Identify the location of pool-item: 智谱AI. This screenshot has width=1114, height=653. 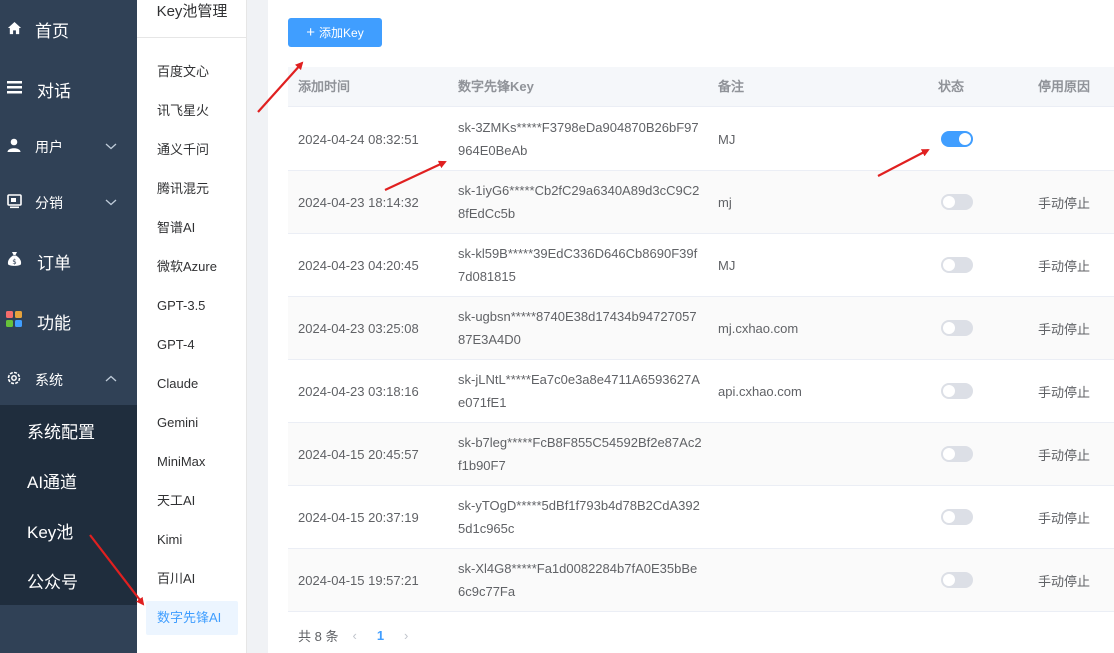
(192, 228).